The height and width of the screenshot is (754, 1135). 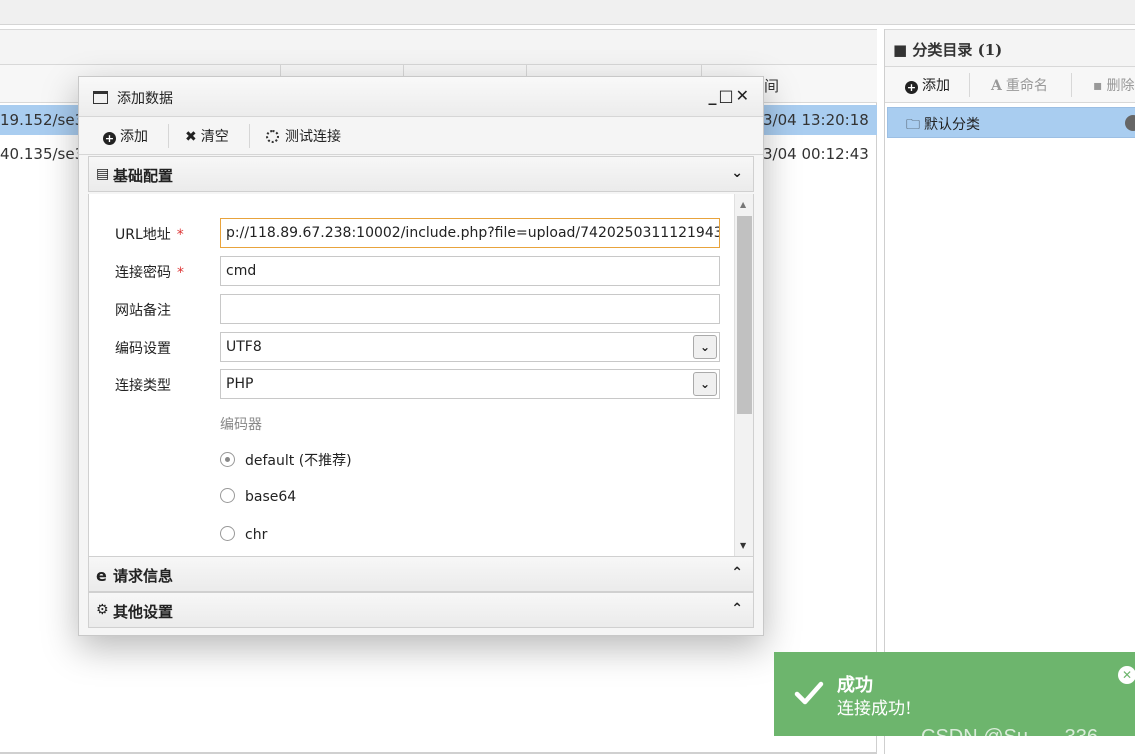 I want to click on app-top-bar, so click(x=567, y=12).